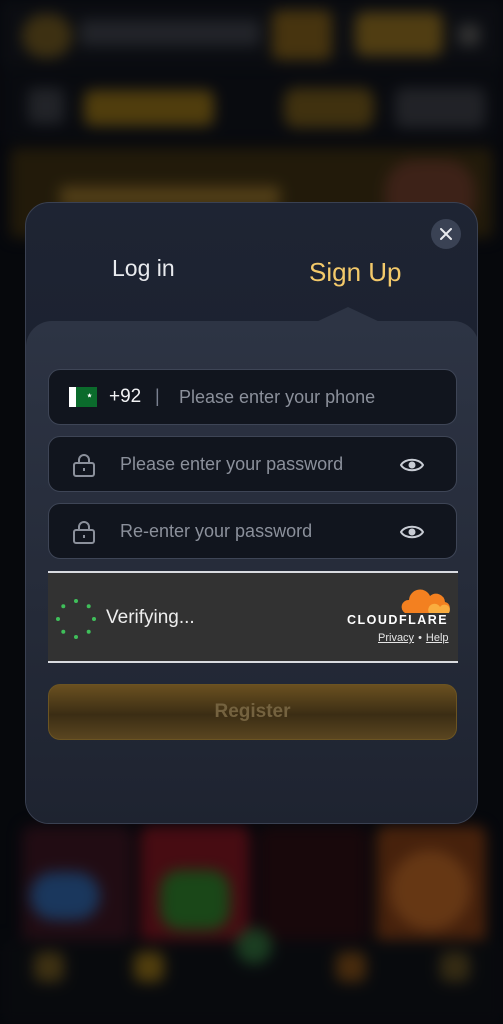  Describe the element at coordinates (396, 638) in the screenshot. I see `privacy-link: Privacy` at that location.